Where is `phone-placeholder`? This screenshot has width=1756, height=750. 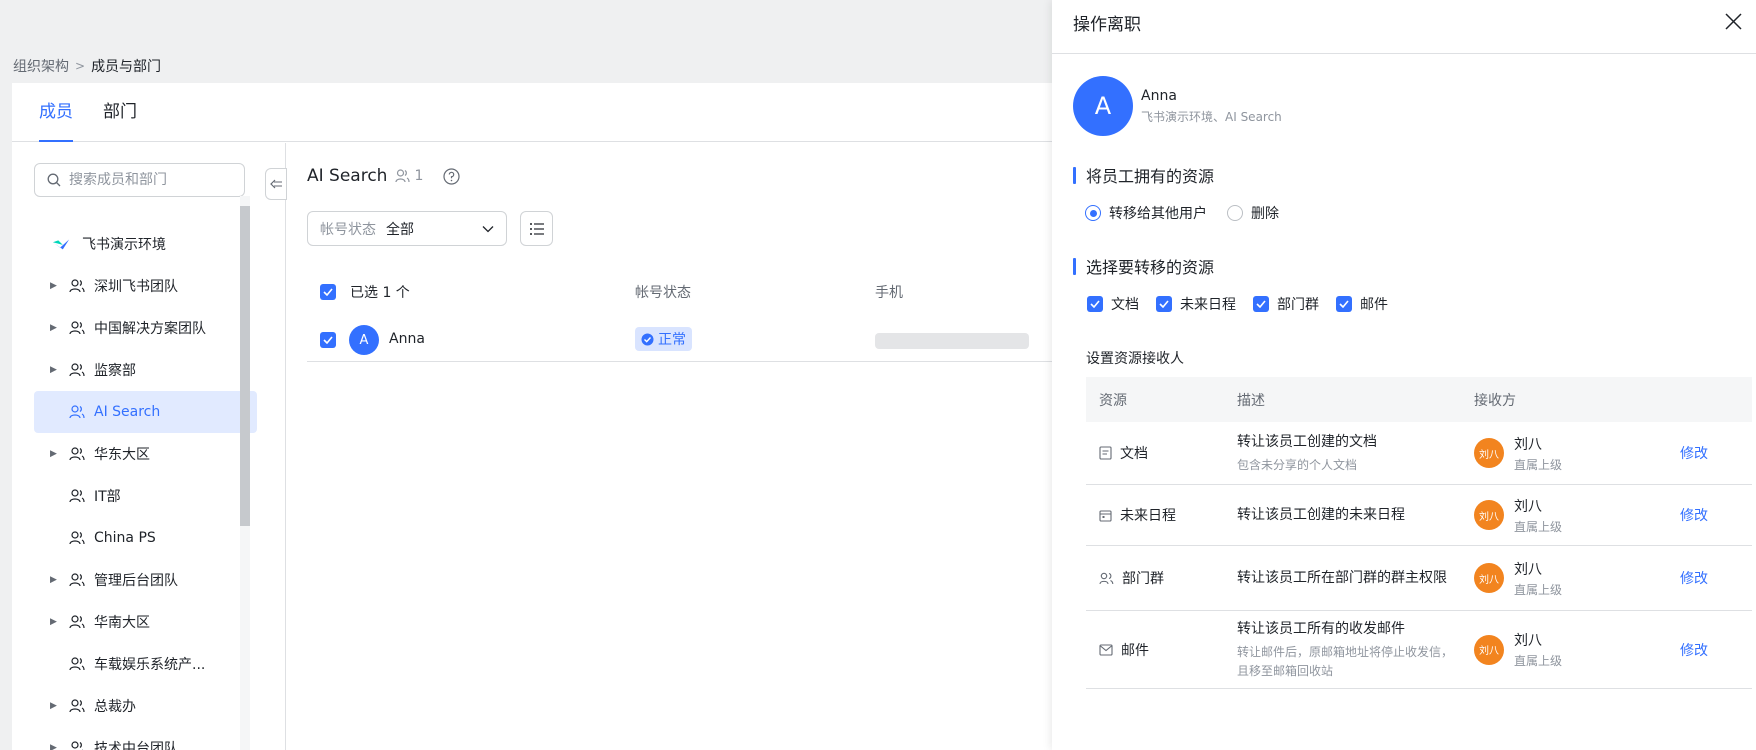 phone-placeholder is located at coordinates (952, 341).